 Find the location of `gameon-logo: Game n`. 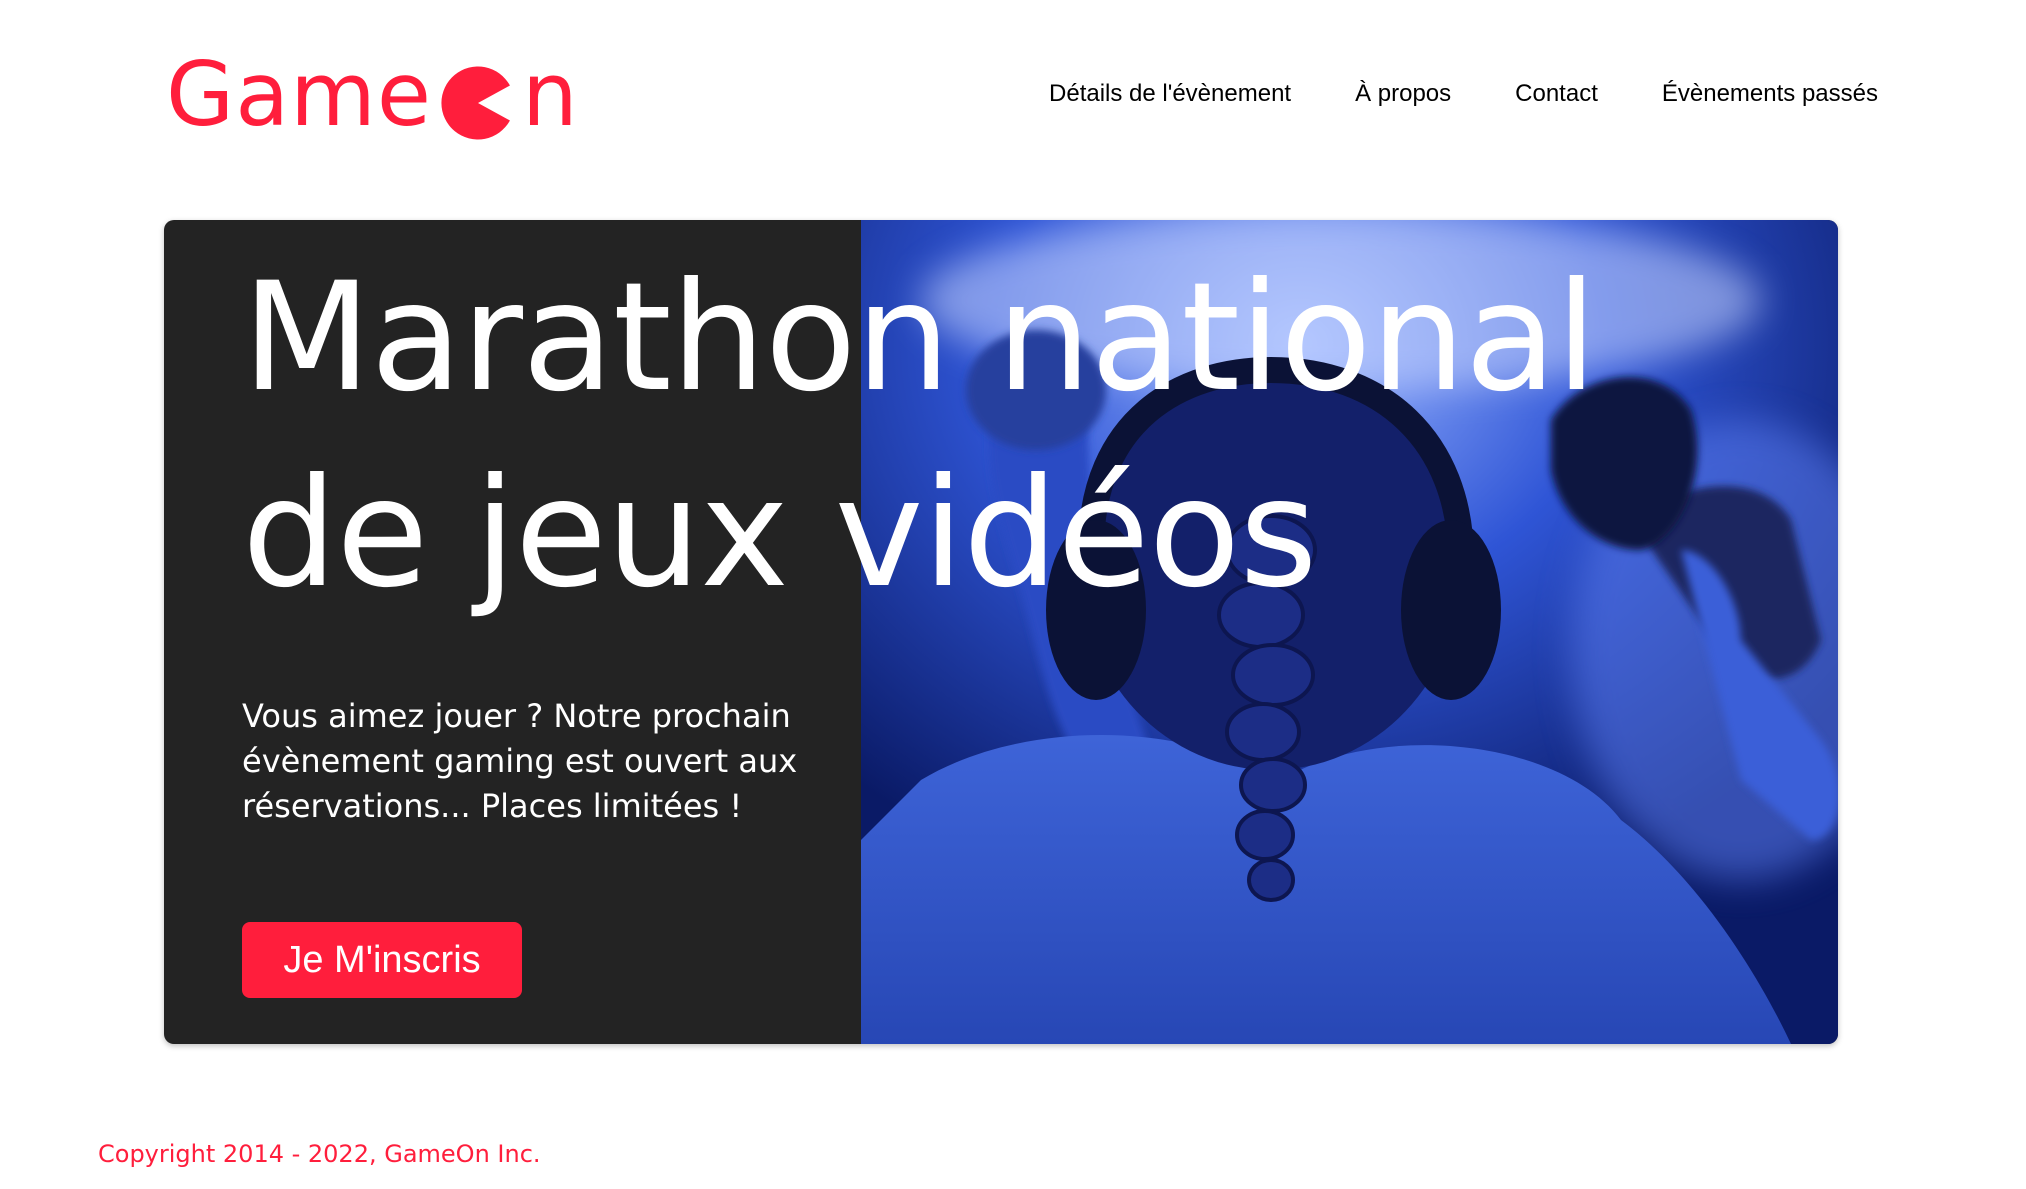

gameon-logo: Game n is located at coordinates (372, 95).